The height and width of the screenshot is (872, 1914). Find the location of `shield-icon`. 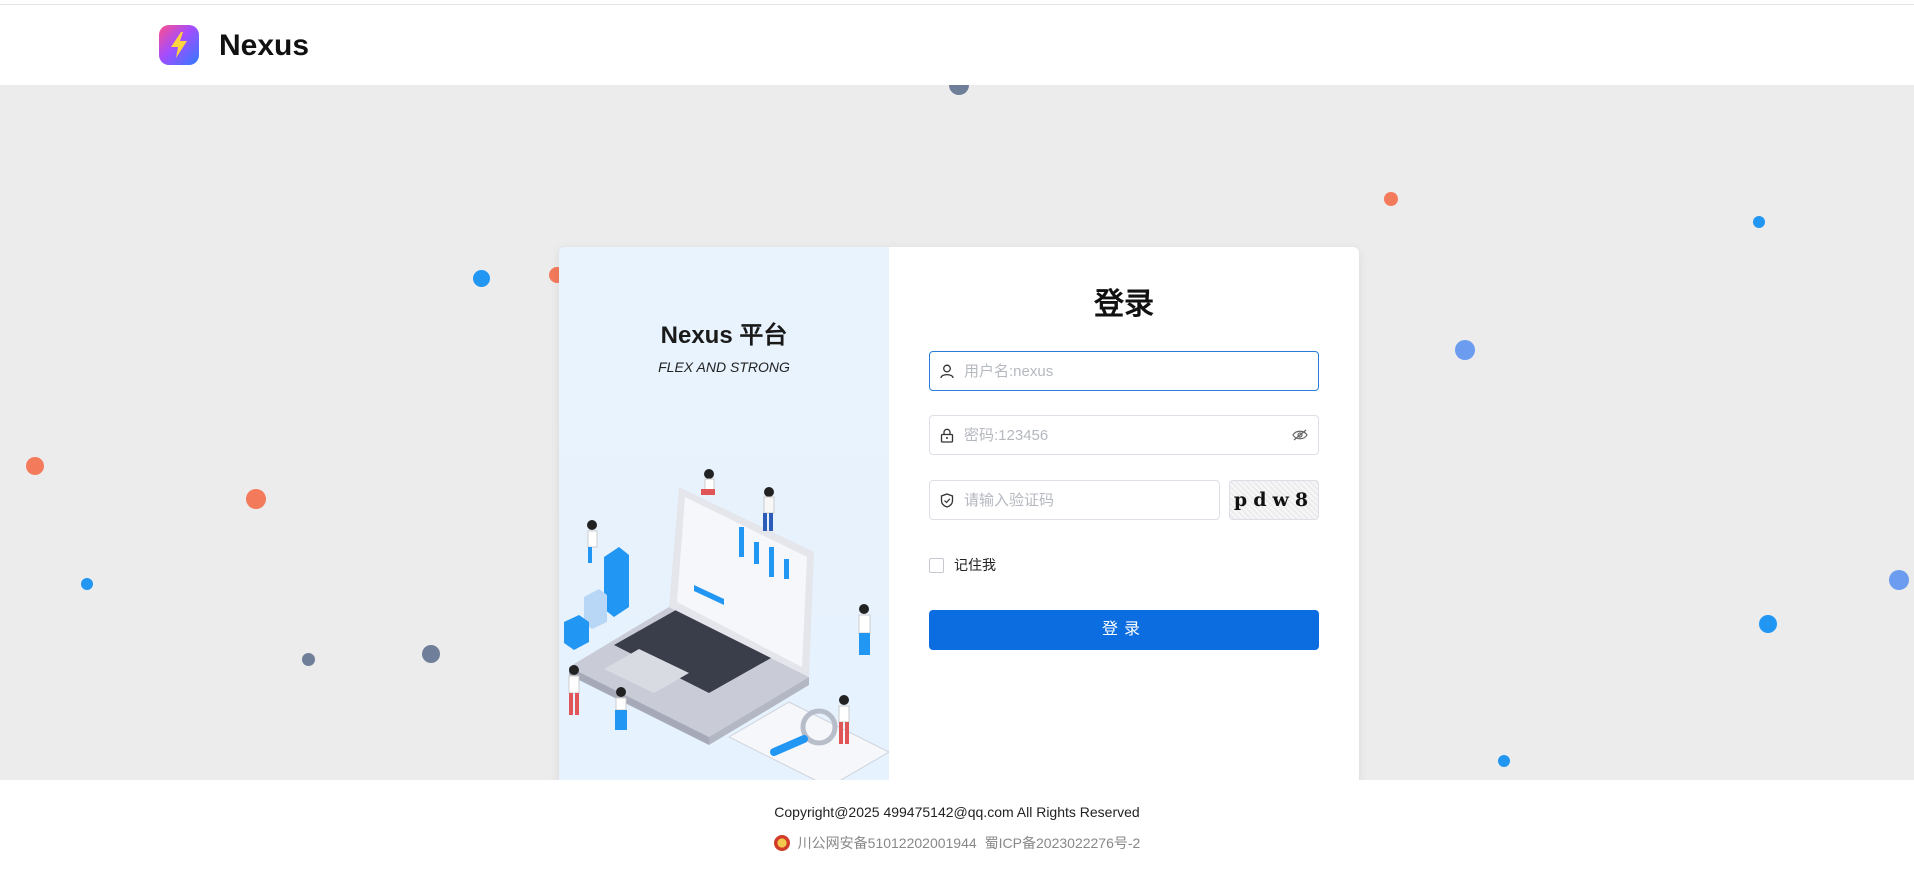

shield-icon is located at coordinates (947, 500).